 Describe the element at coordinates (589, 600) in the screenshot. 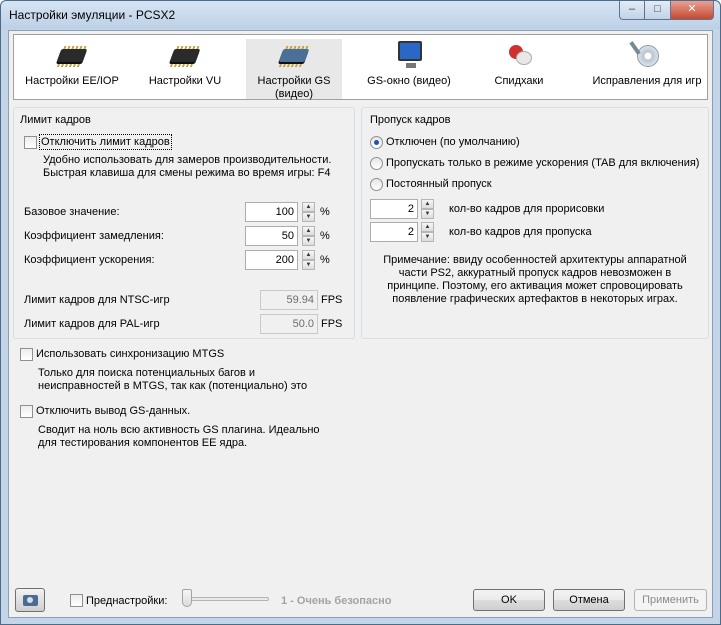

I see `cancel-button: Отмена` at that location.